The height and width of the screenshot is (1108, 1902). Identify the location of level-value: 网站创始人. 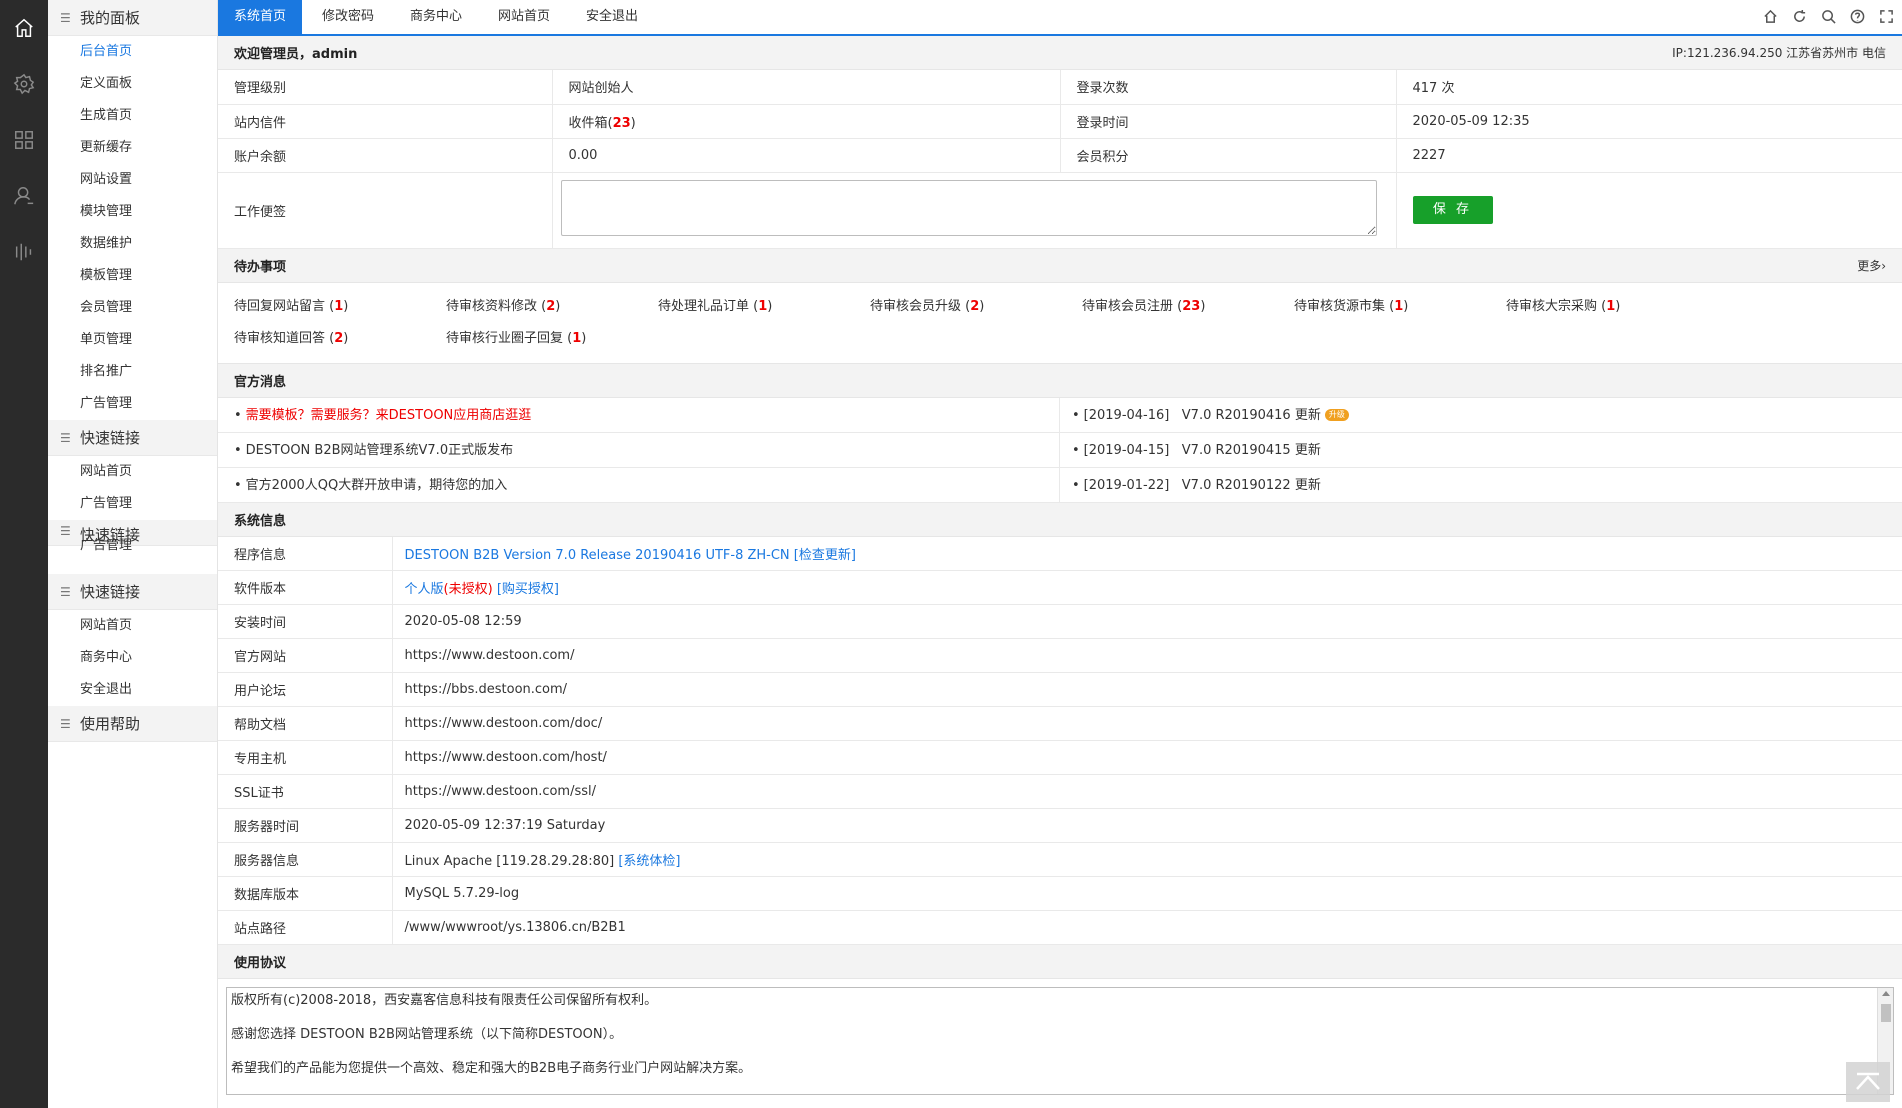
(806, 87).